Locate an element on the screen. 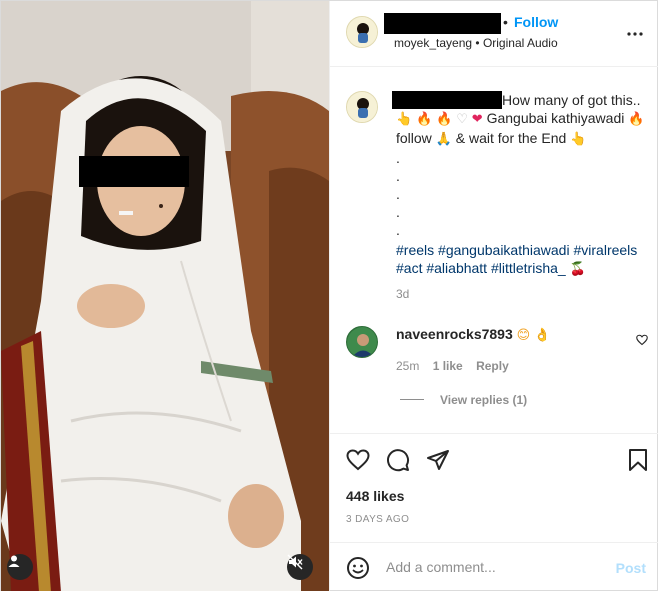 Image resolution: width=658 pixels, height=591 pixels. share-icon is located at coordinates (438, 460).